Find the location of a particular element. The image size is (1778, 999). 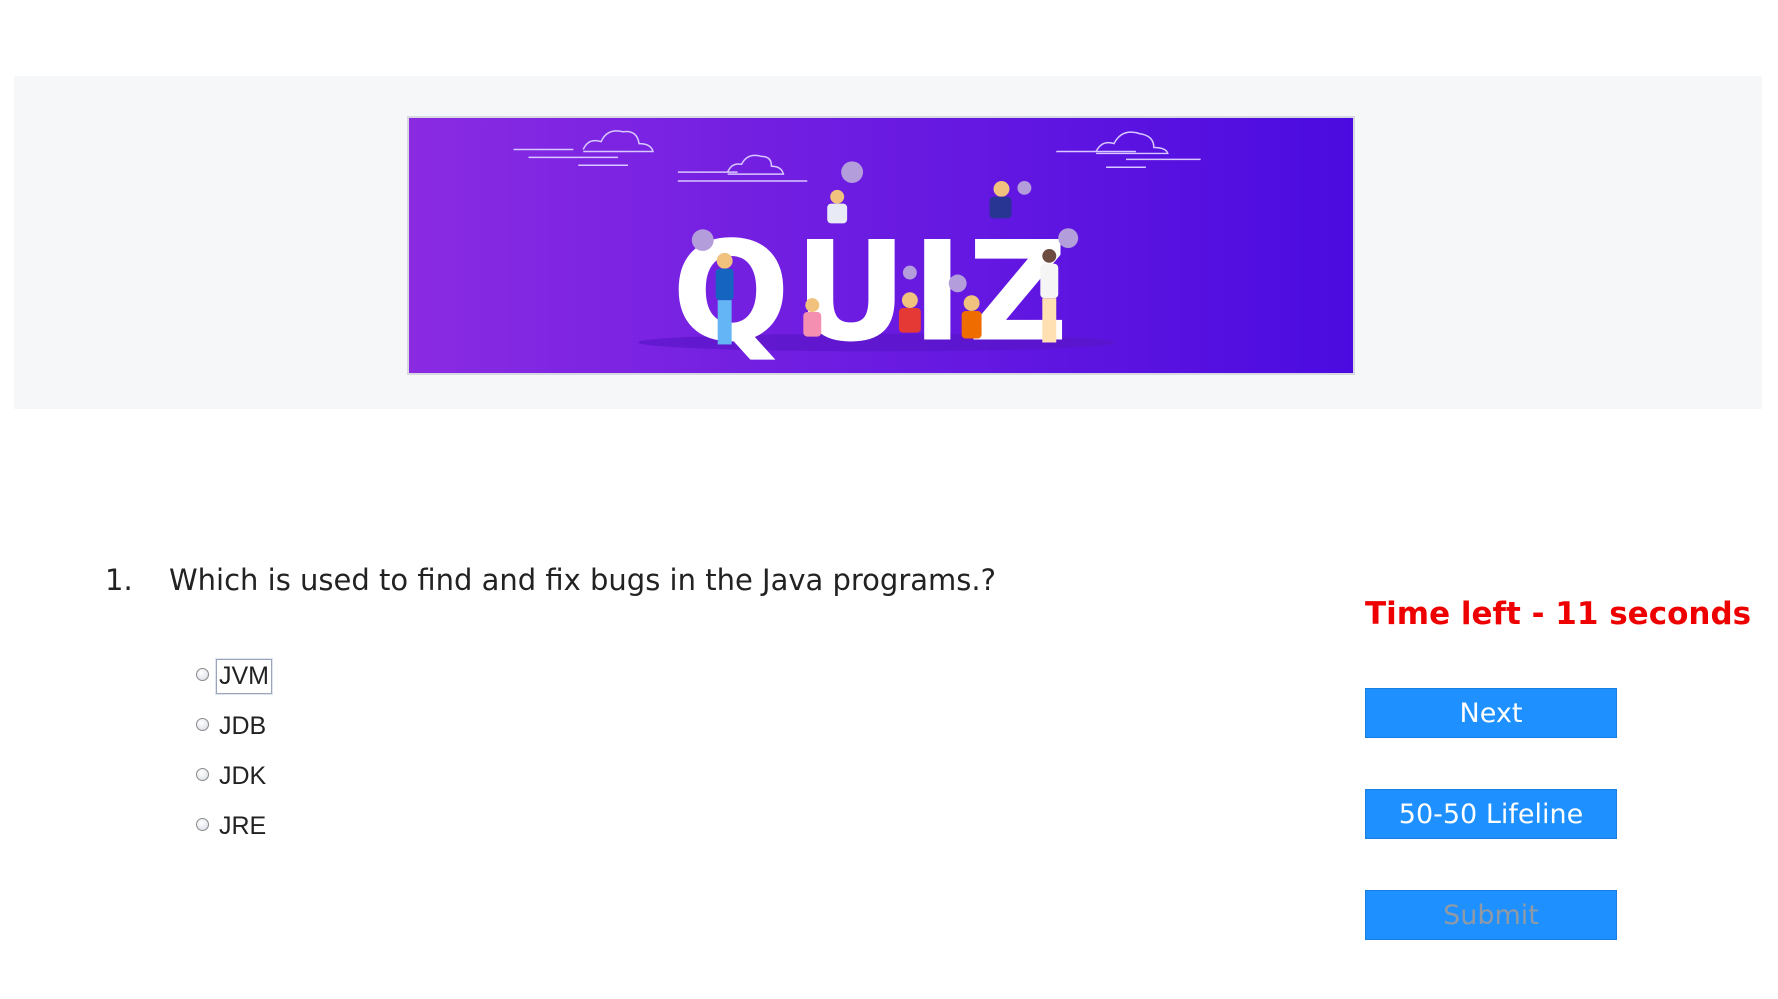

answer-options: JVM JDB JDK JRE is located at coordinates (234, 751).